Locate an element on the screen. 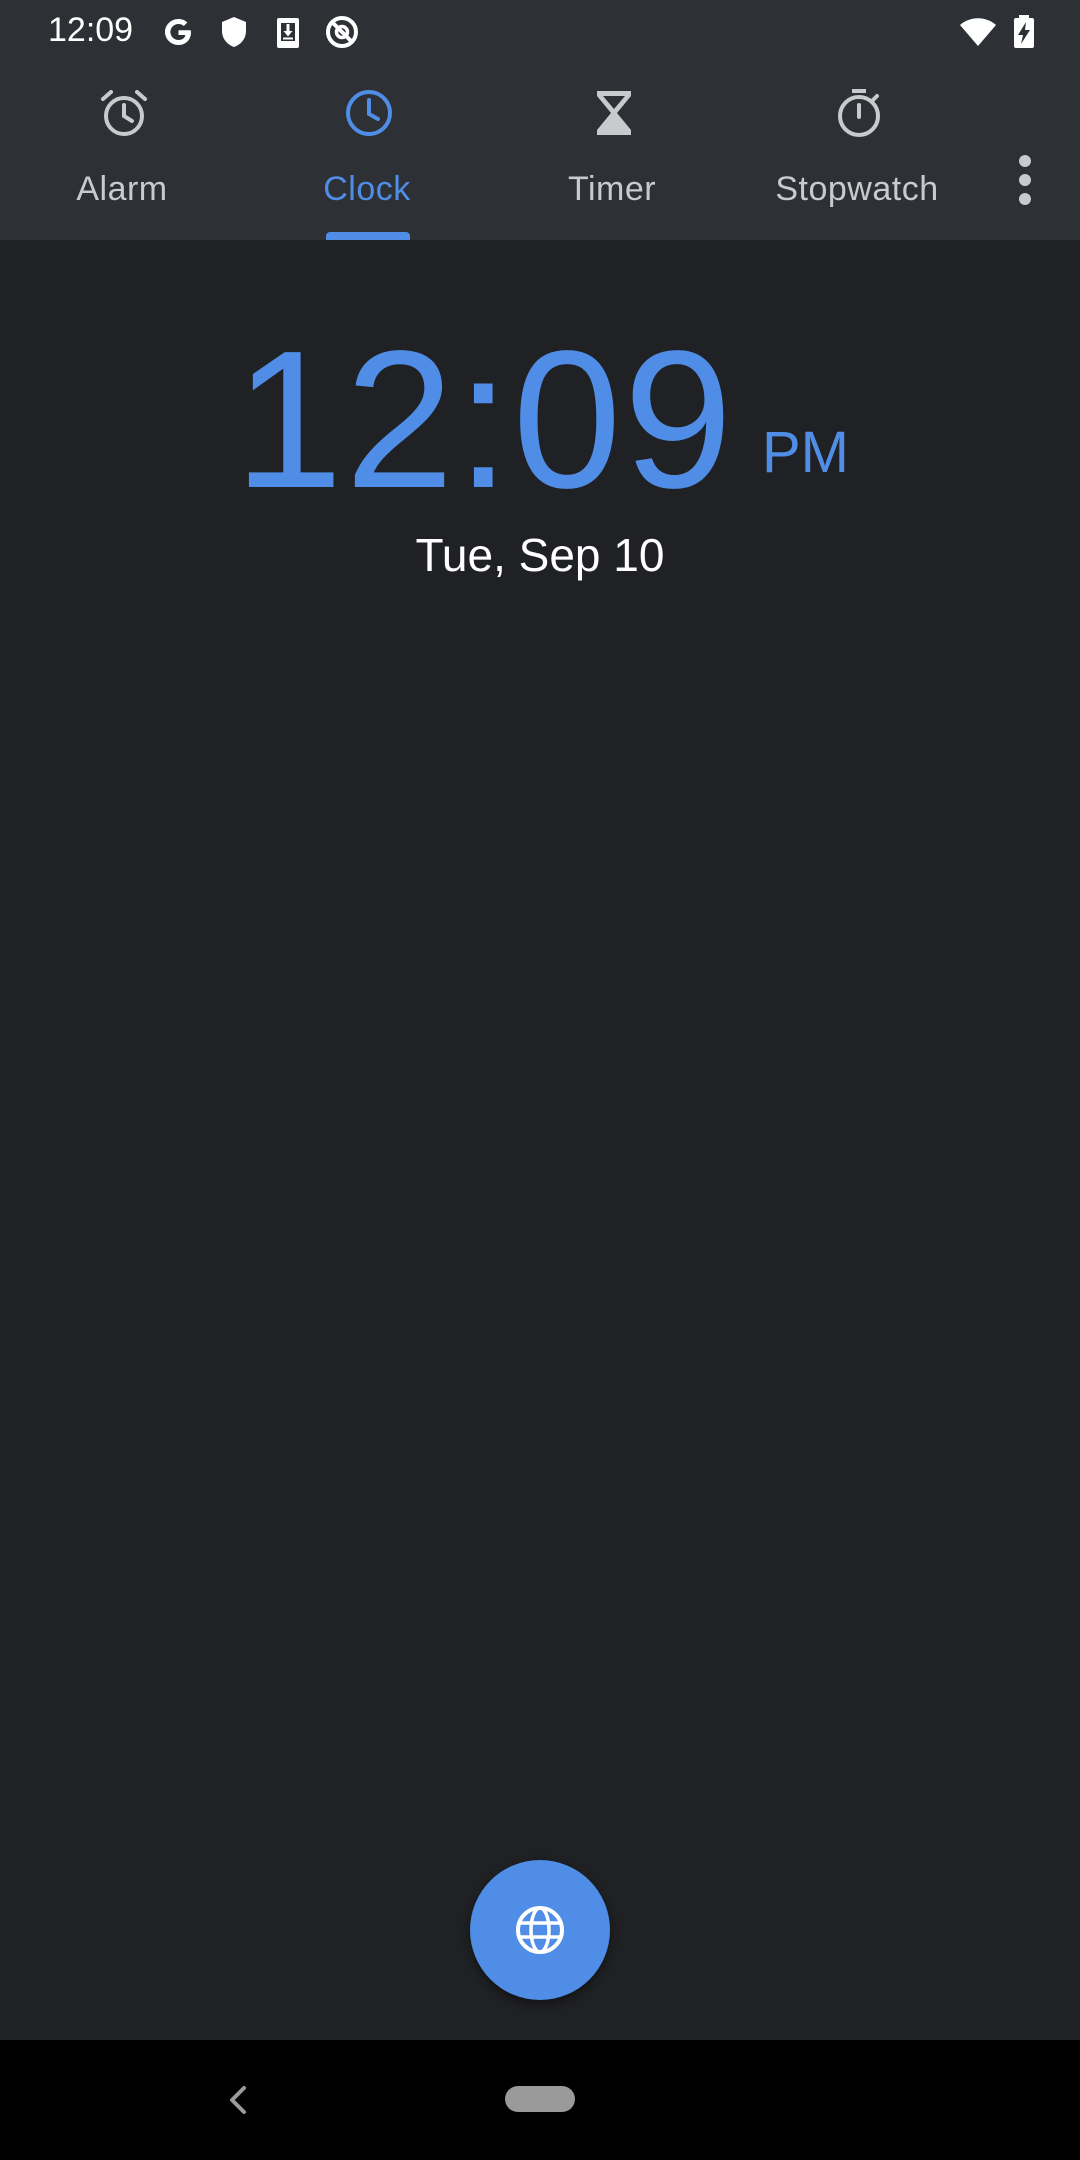 The image size is (1080, 2160). tab-stopwatch: Stopwatch is located at coordinates (857, 150).